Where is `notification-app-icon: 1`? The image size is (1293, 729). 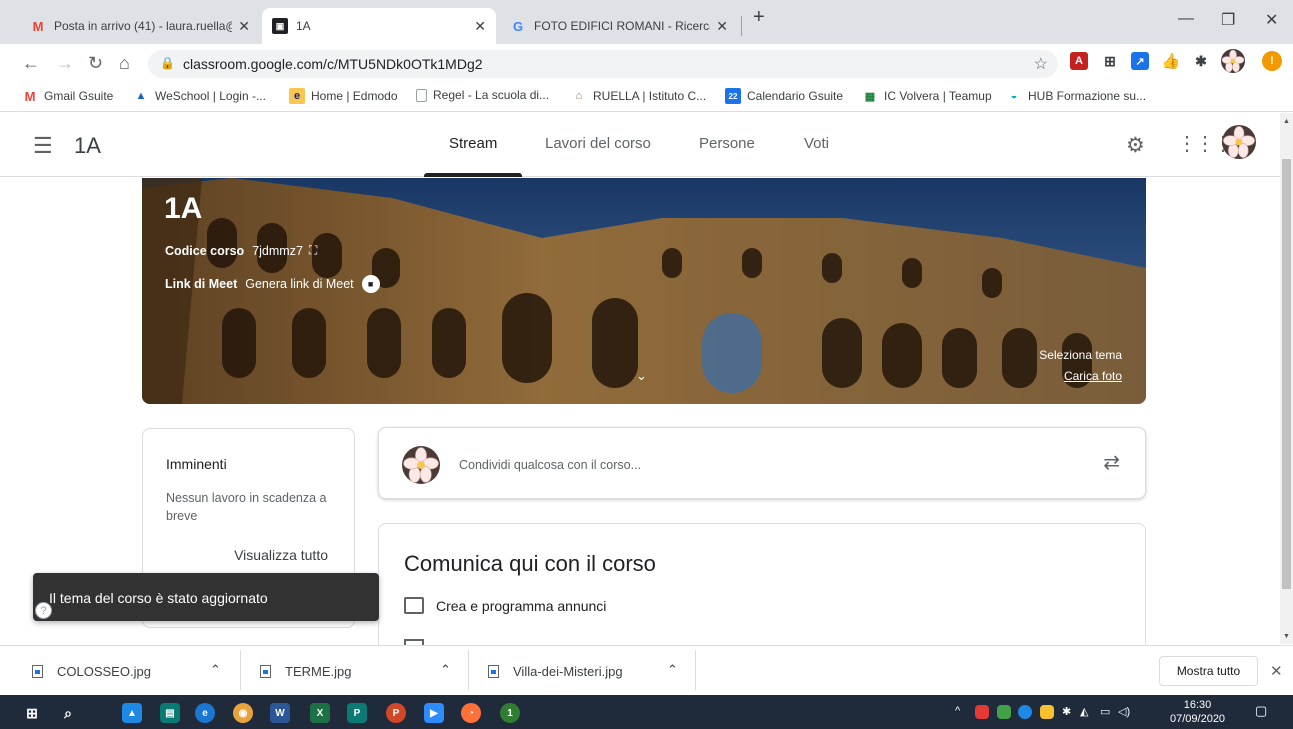 notification-app-icon: 1 is located at coordinates (510, 713).